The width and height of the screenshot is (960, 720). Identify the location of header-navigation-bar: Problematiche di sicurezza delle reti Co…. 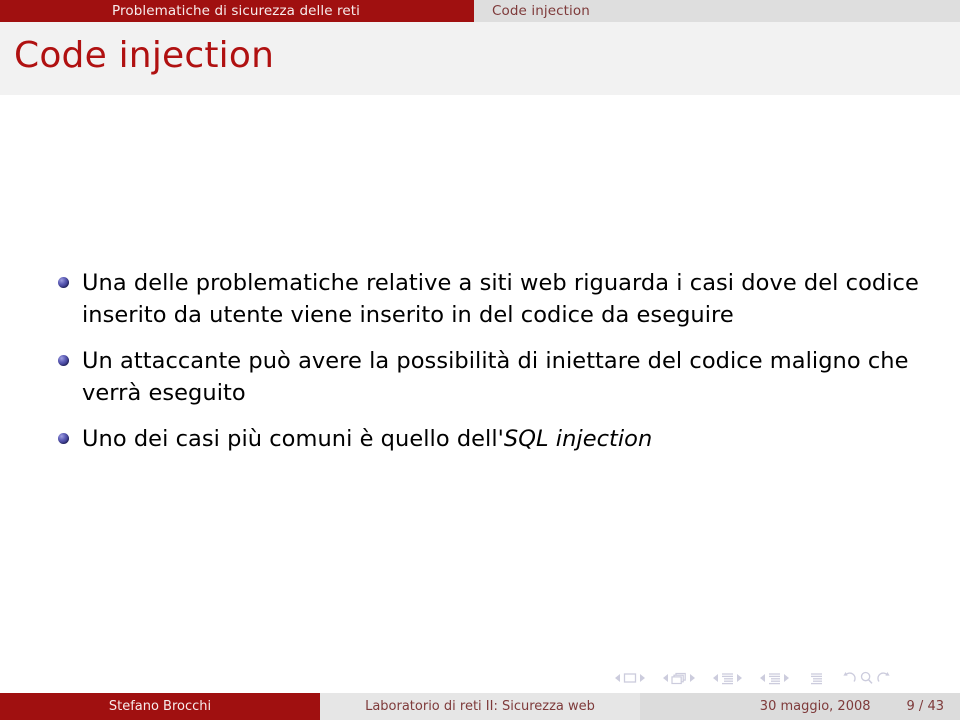
(480, 11).